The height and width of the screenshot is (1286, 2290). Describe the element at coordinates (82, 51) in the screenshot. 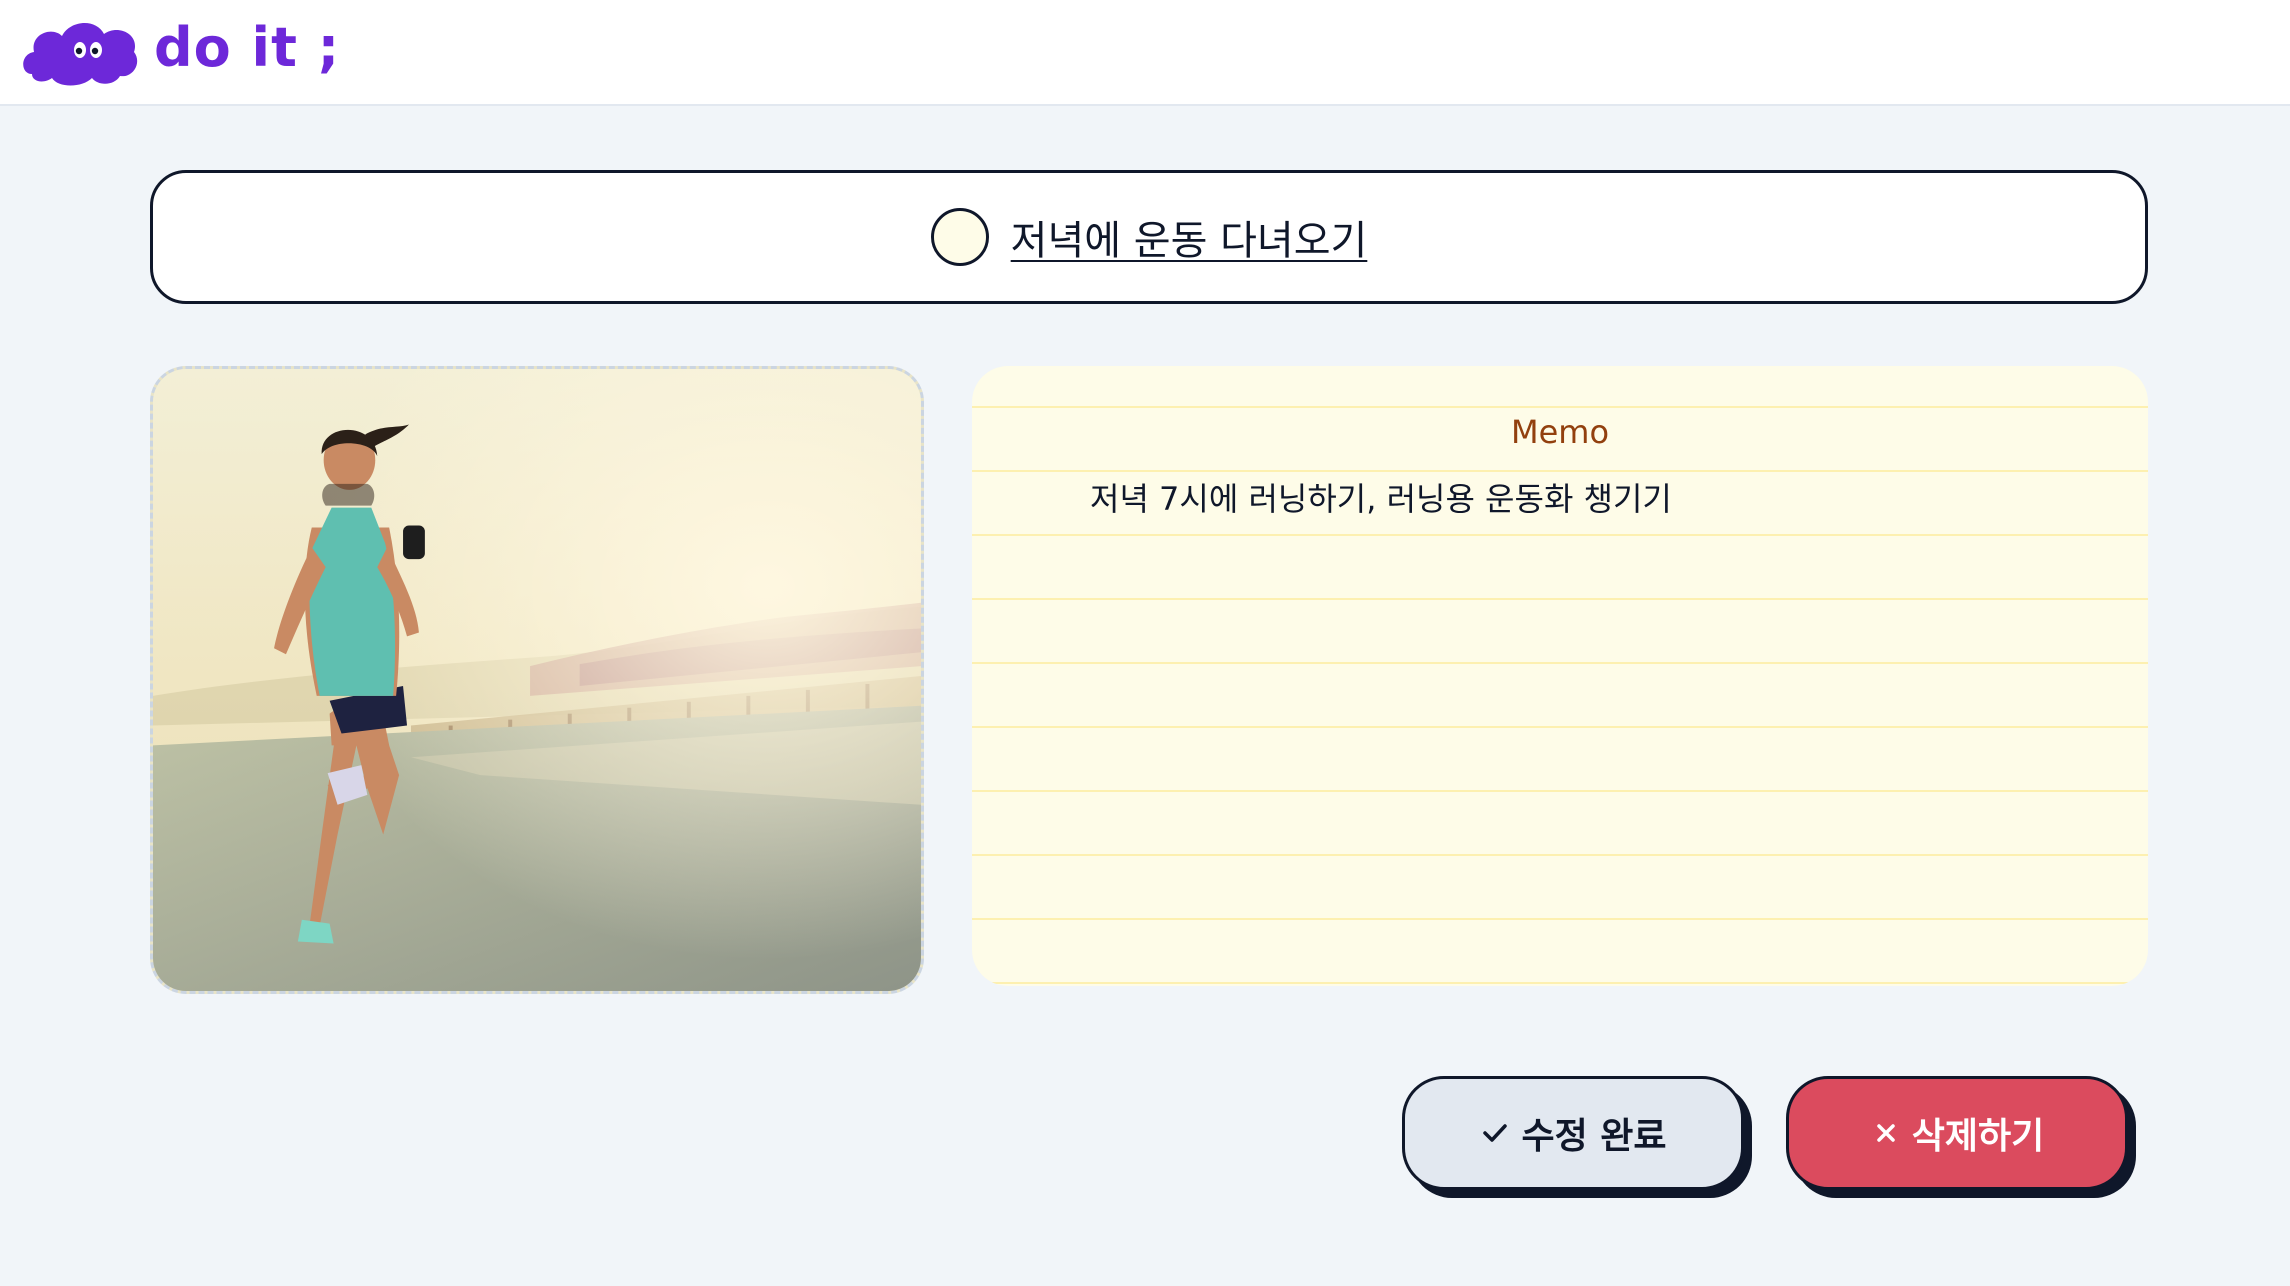

I see `purple-cloud-icon` at that location.